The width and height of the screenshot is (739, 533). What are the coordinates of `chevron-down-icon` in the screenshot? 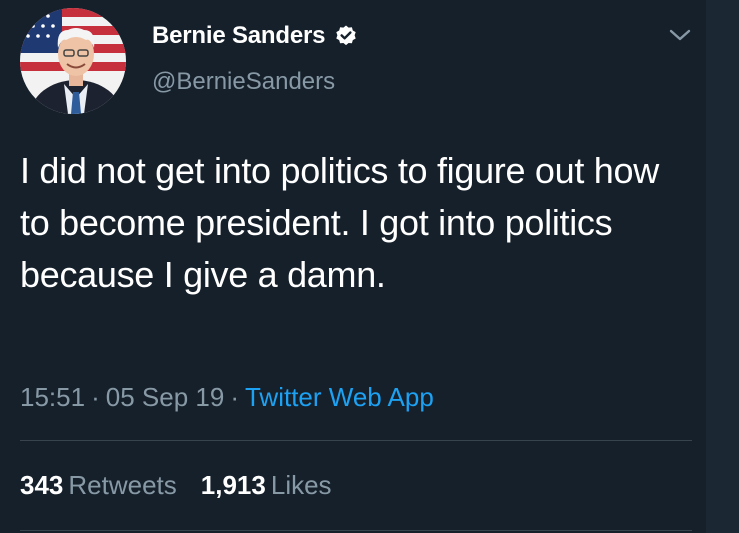 It's located at (680, 35).